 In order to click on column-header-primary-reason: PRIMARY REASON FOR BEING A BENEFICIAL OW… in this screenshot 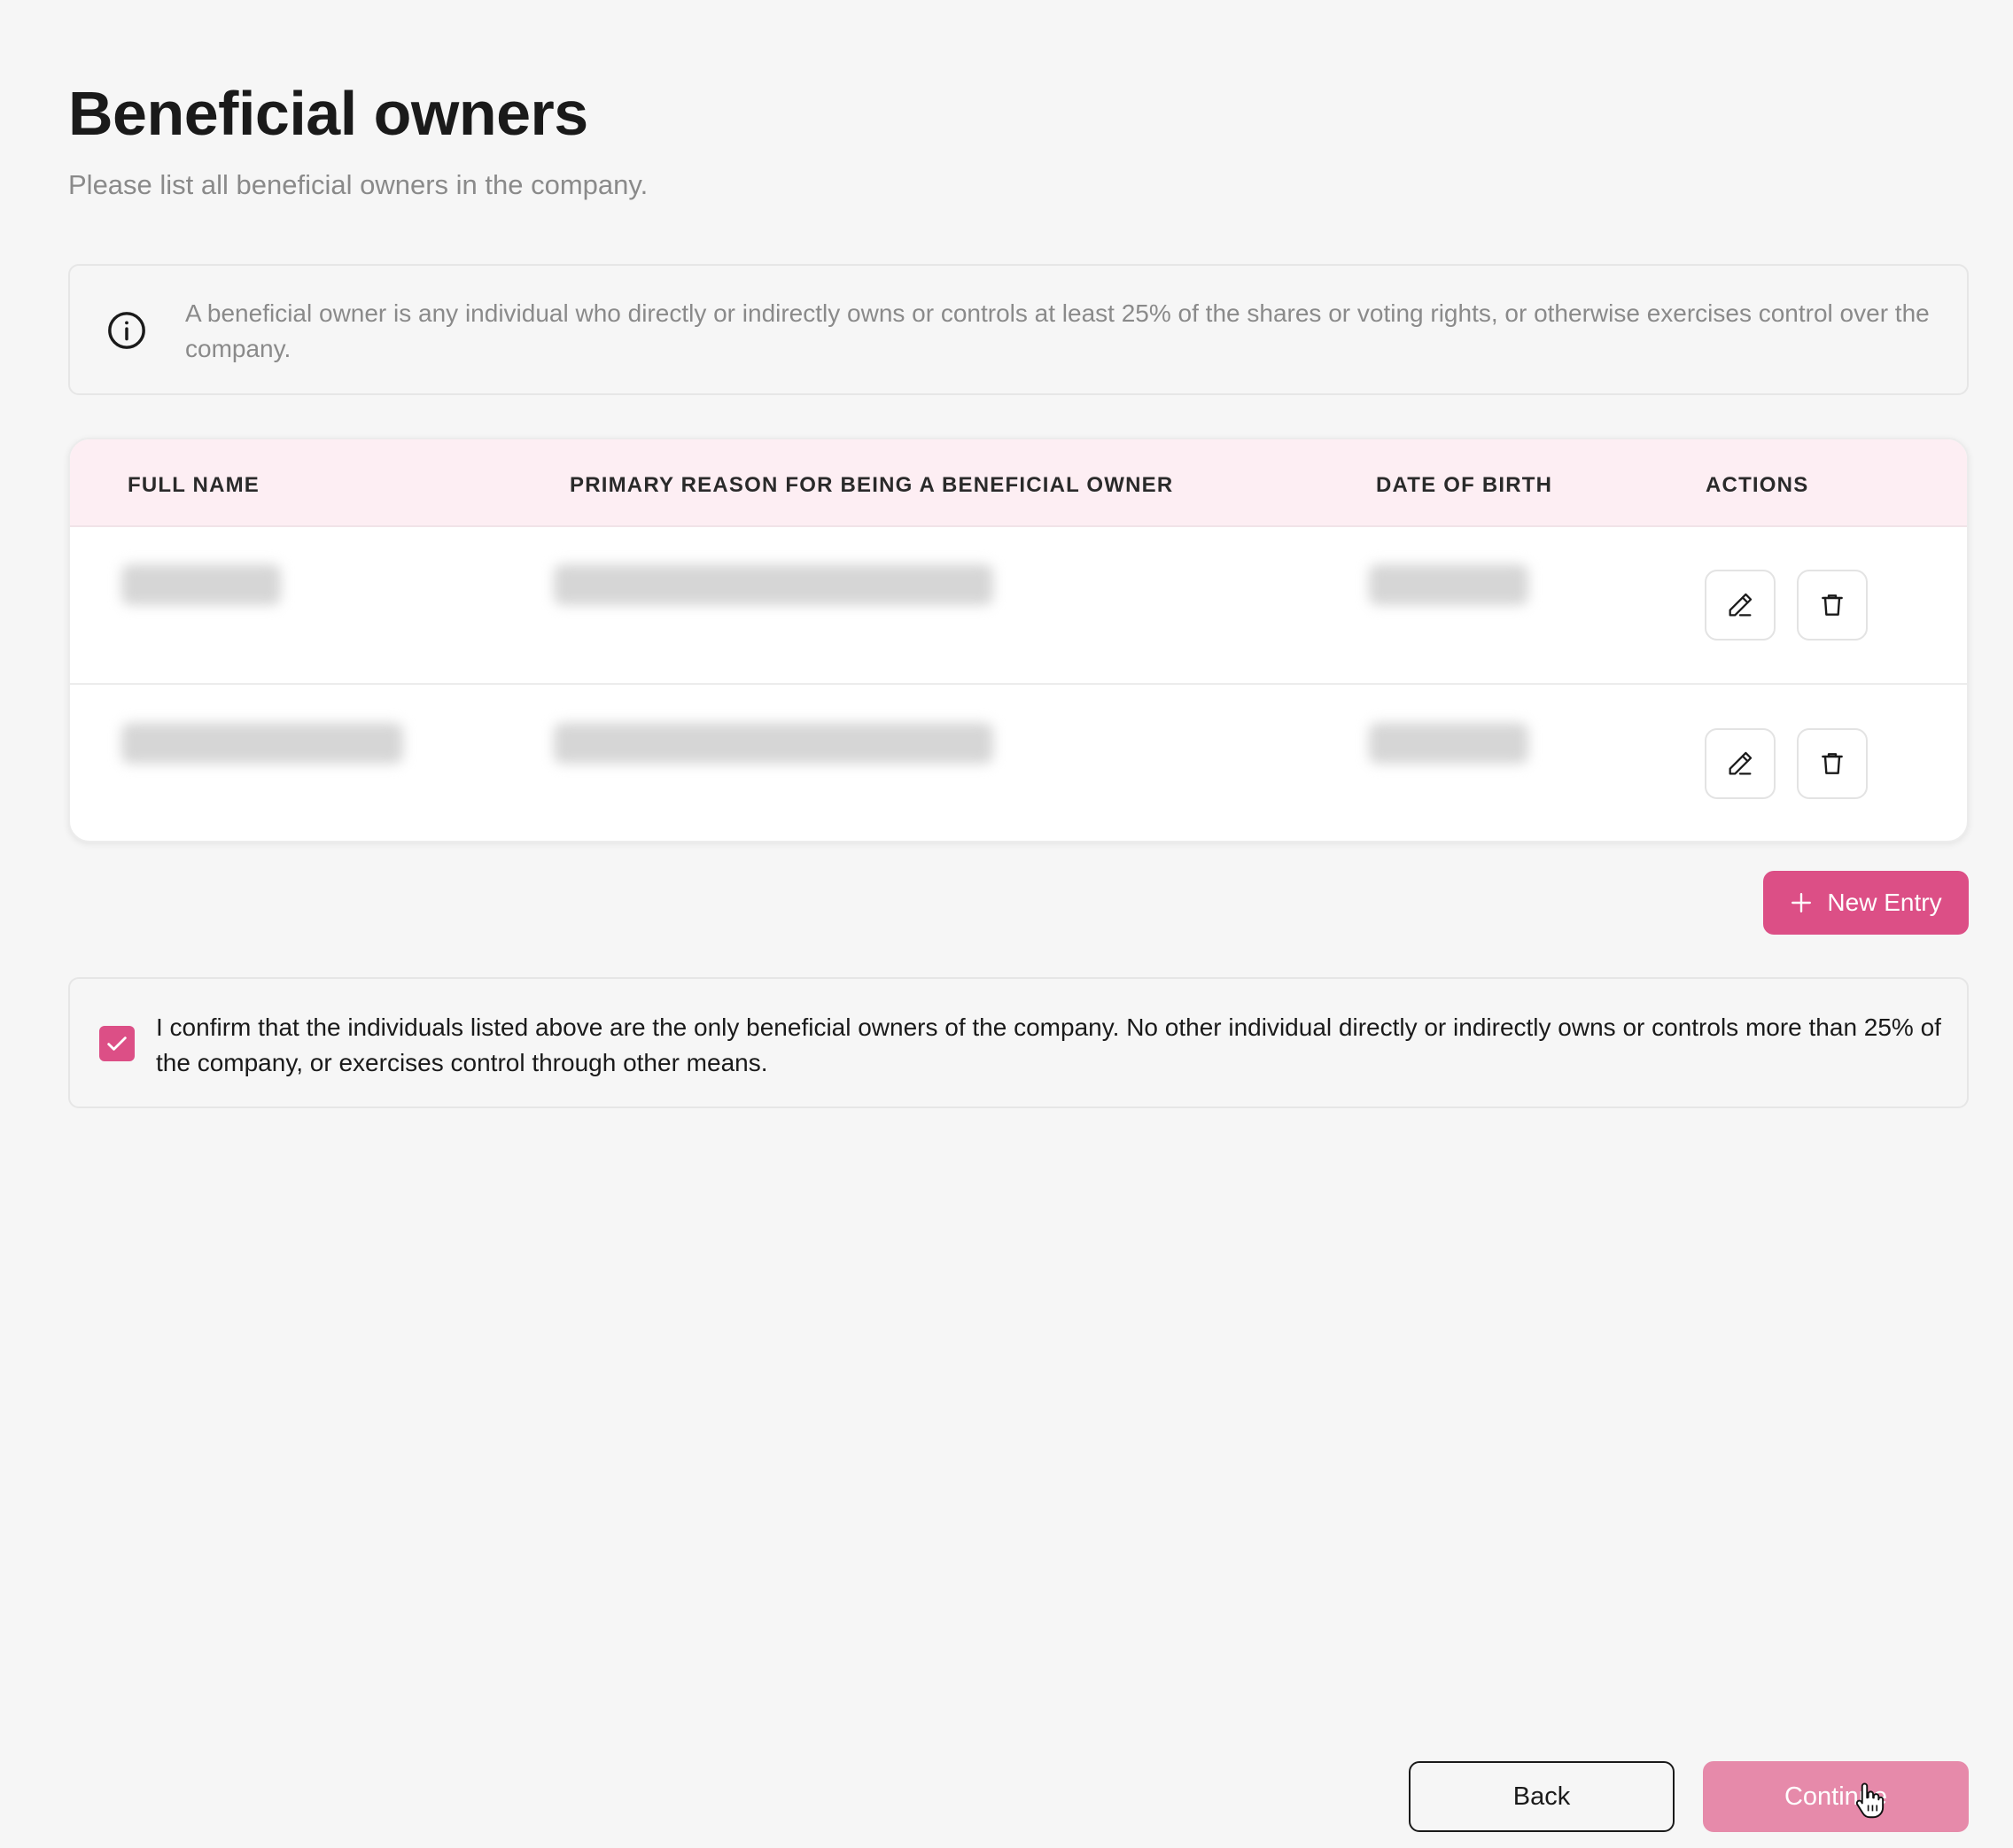, I will do `click(872, 485)`.